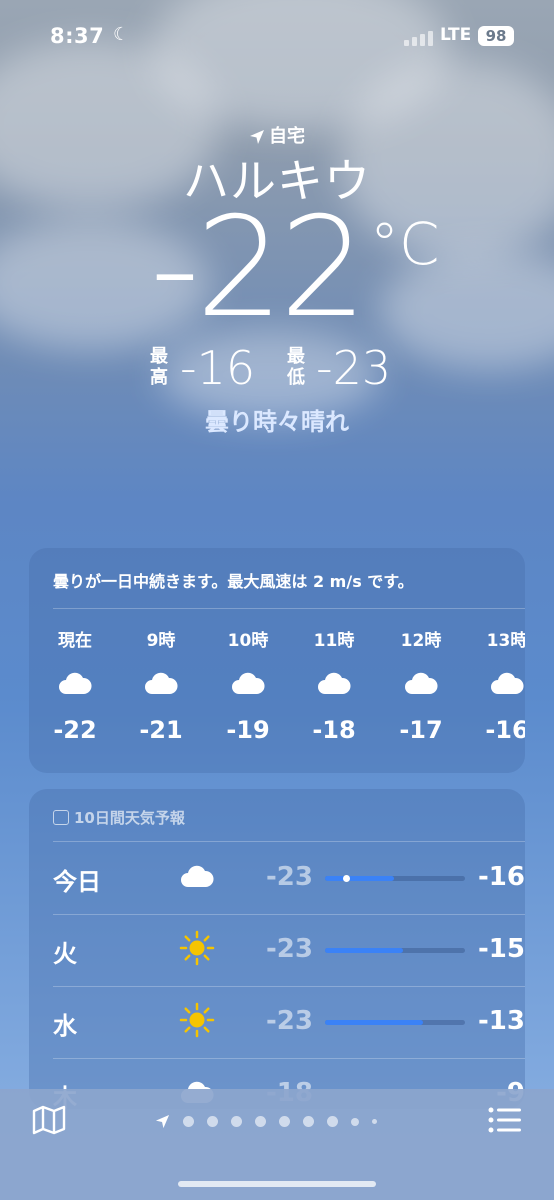  I want to click on daily-row: 火 -23 -15, so click(289, 950).